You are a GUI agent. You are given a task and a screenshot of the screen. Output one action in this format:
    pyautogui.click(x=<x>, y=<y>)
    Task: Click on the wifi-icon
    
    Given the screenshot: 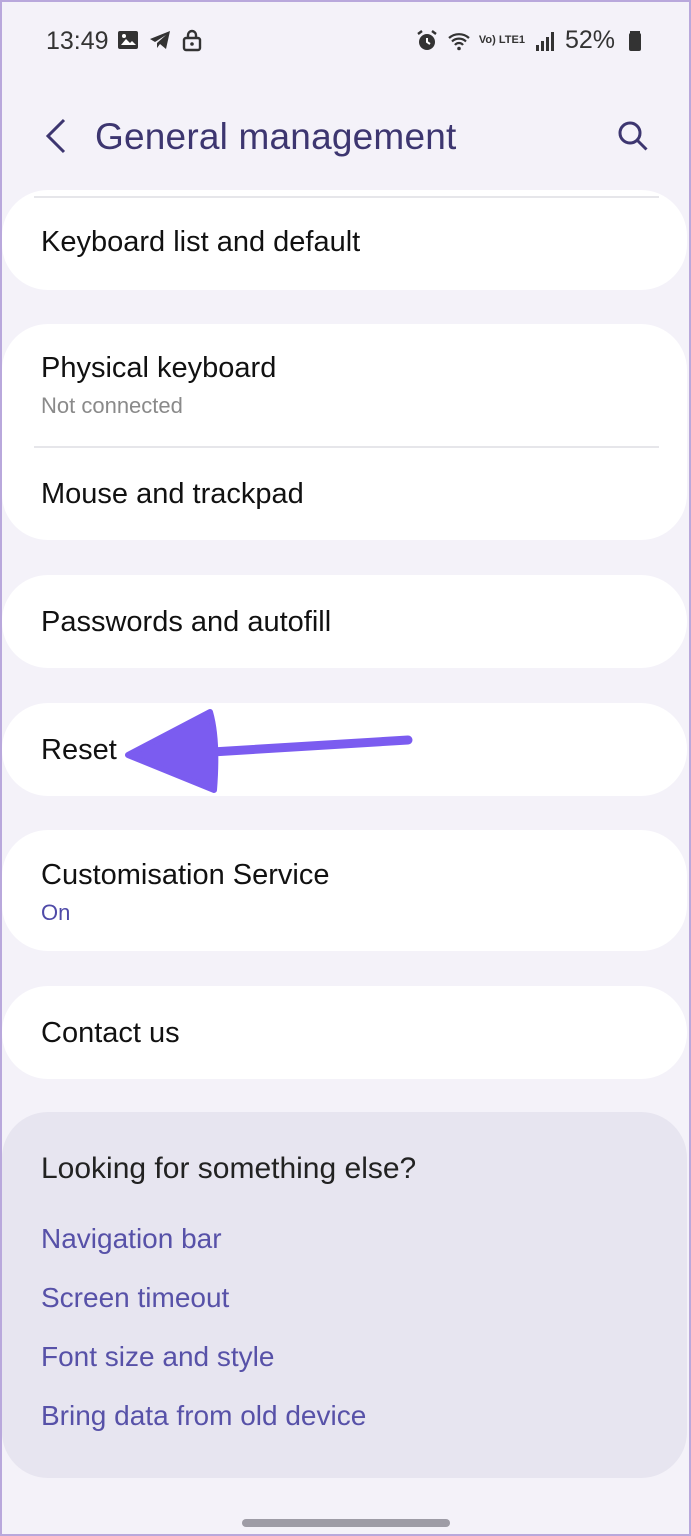 What is the action you would take?
    pyautogui.click(x=459, y=41)
    